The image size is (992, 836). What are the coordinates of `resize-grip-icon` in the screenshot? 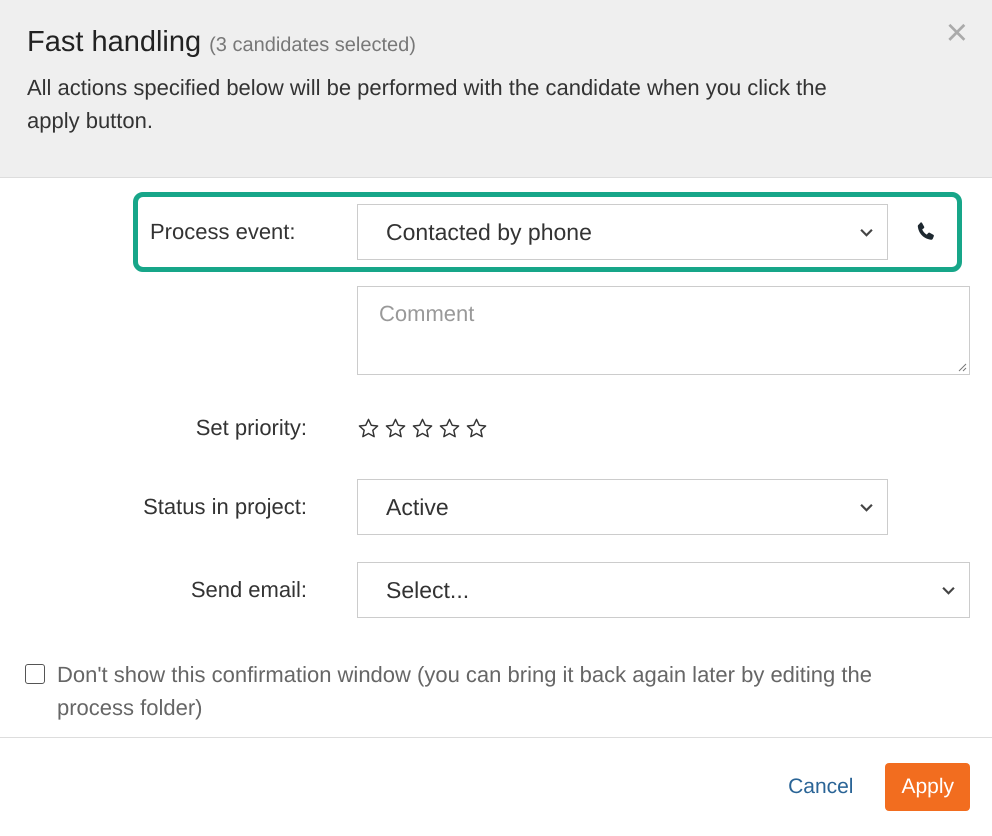 It's located at (962, 367).